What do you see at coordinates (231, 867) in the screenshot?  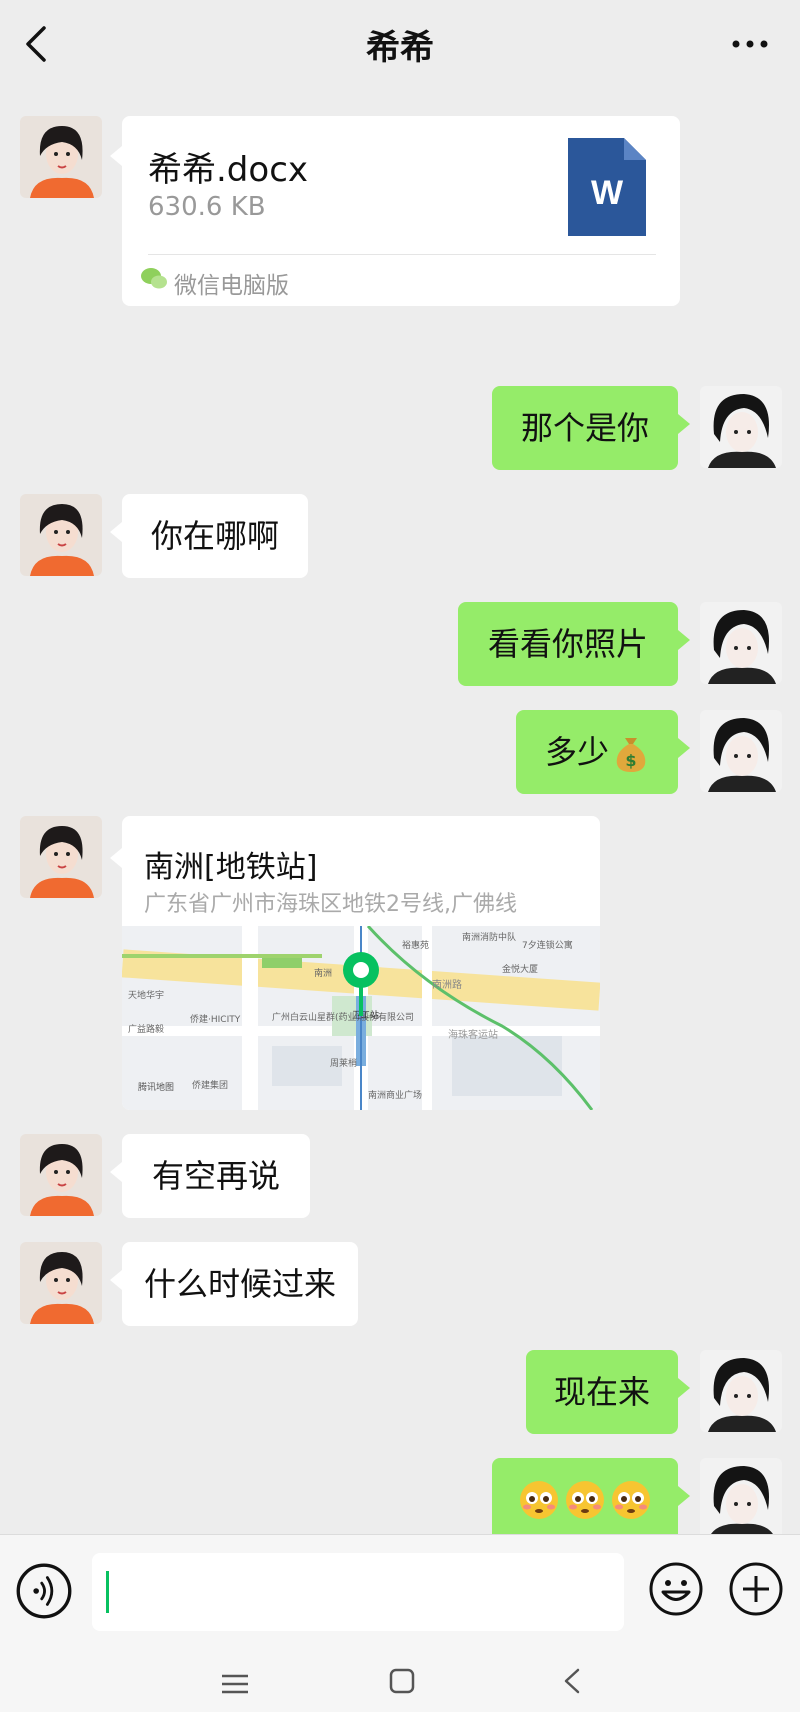 I see `location-name: 南洲[地铁站]` at bounding box center [231, 867].